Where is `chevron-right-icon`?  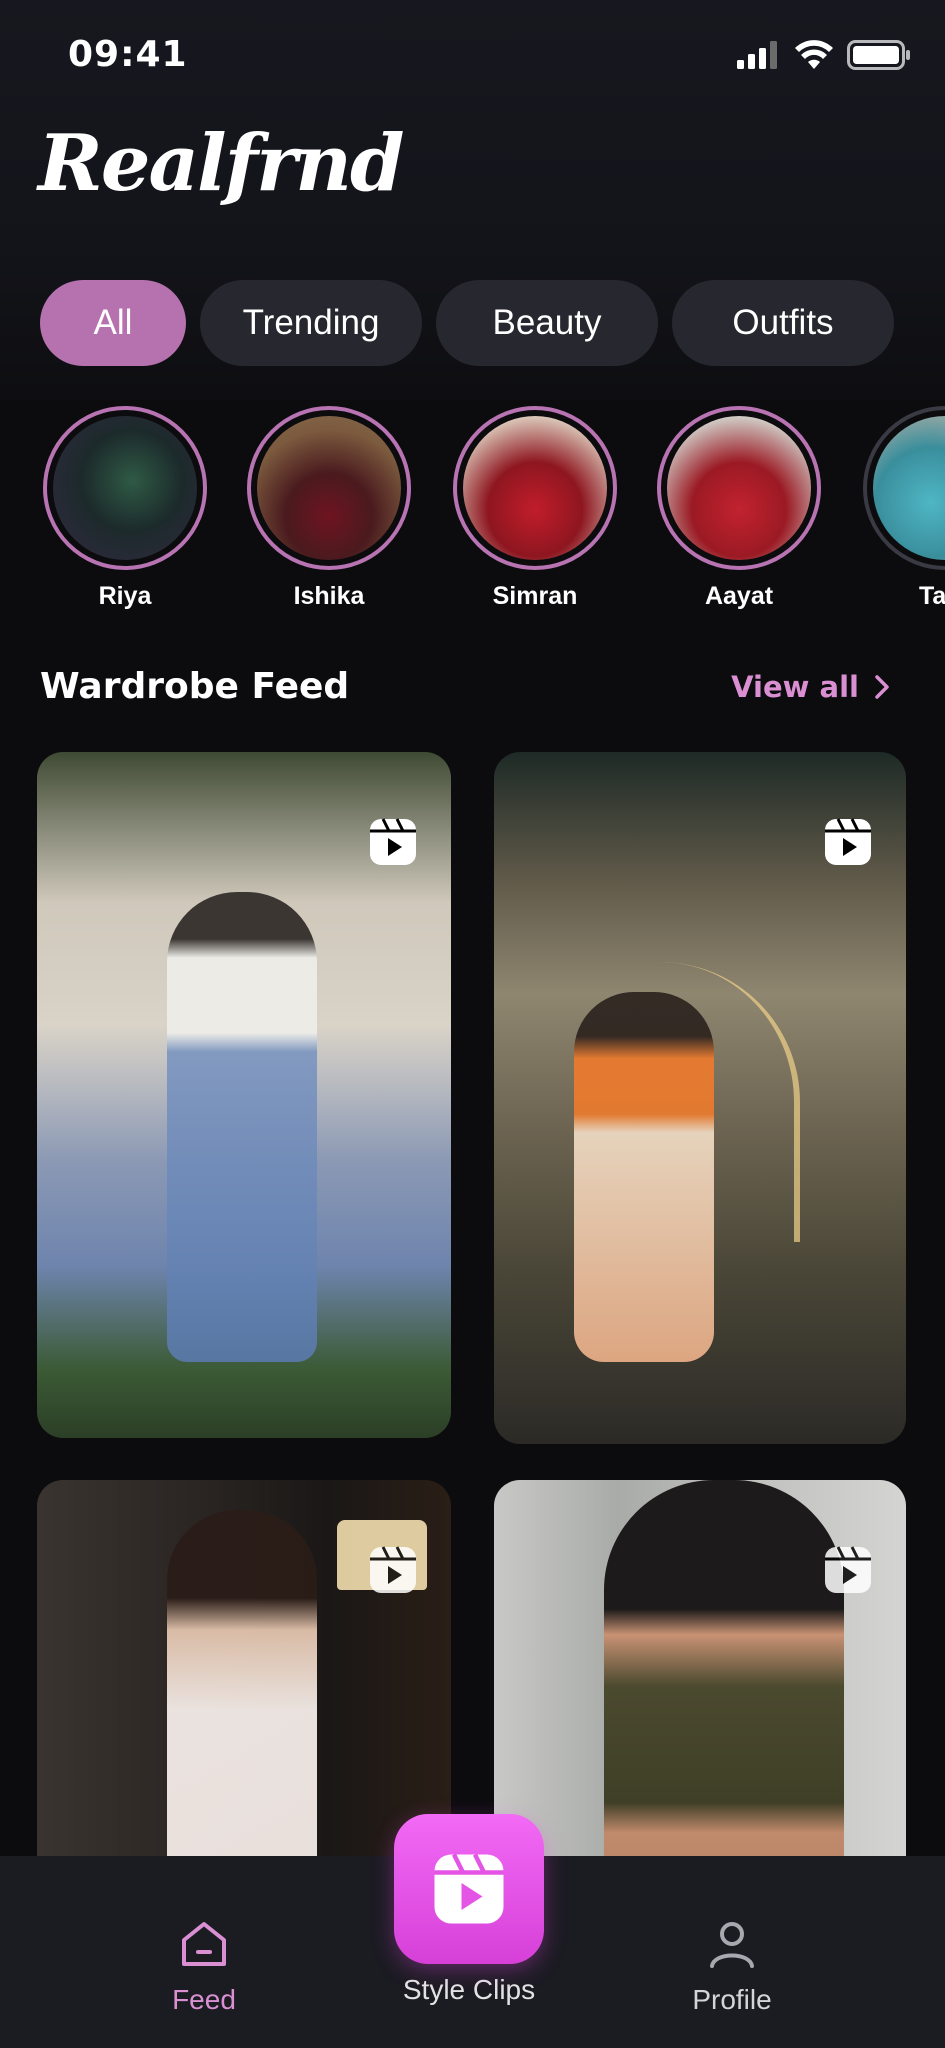
chevron-right-icon is located at coordinates (882, 687).